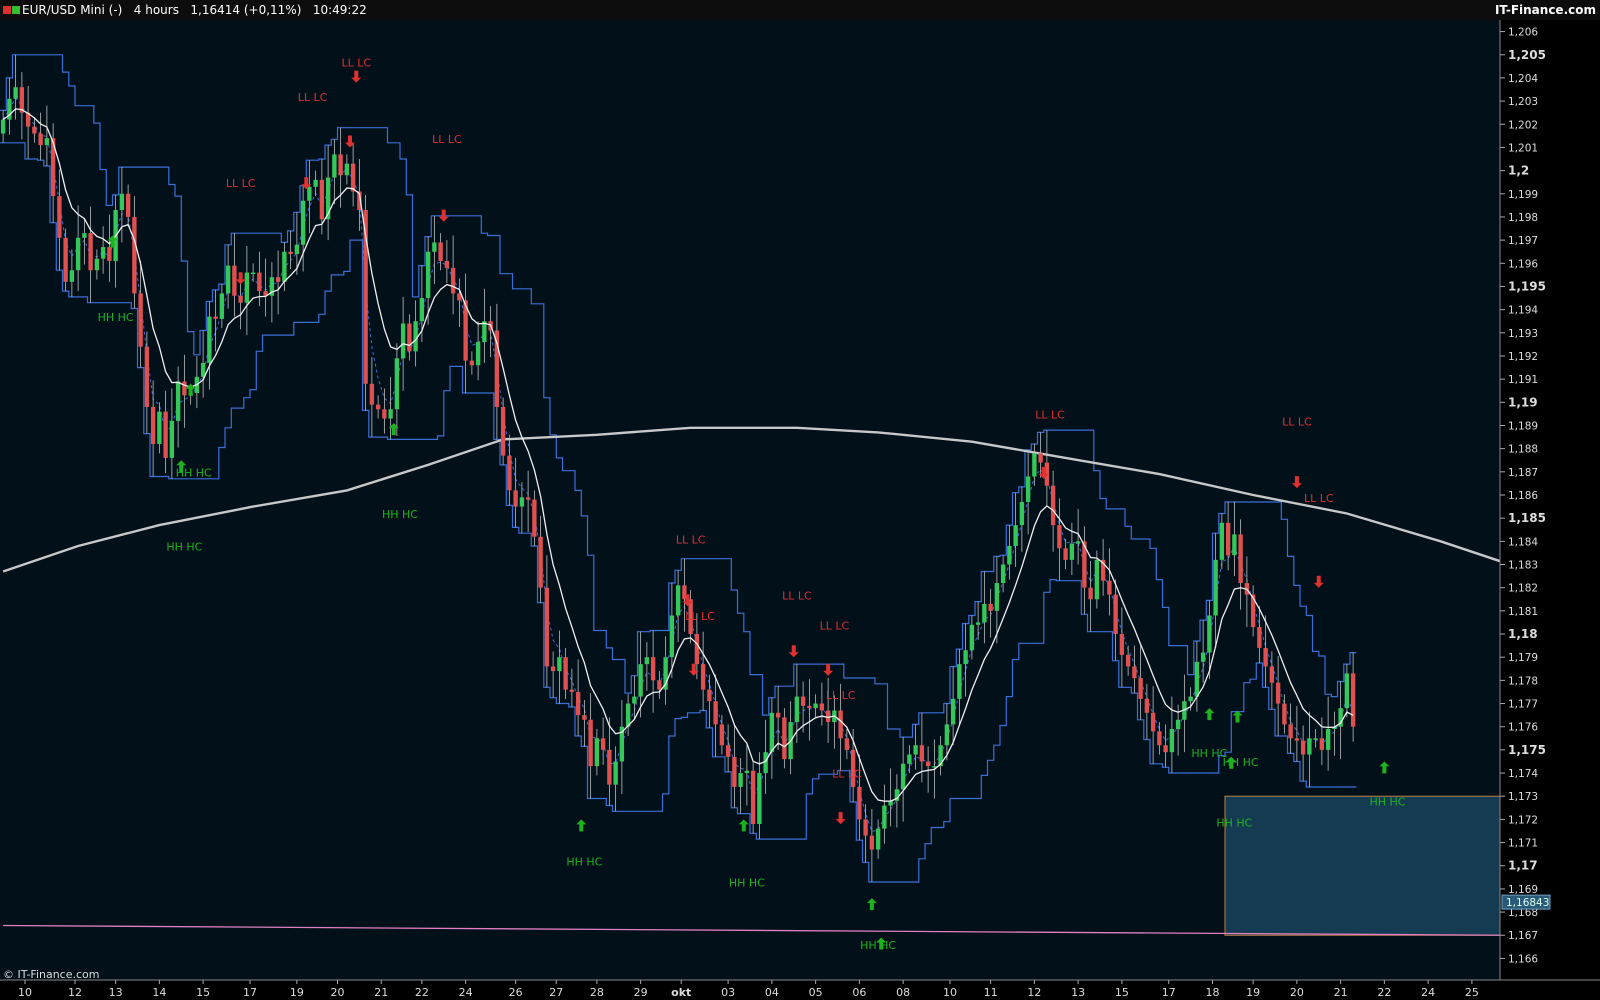  Describe the element at coordinates (7, 10) in the screenshot. I see `close-square-icon` at that location.